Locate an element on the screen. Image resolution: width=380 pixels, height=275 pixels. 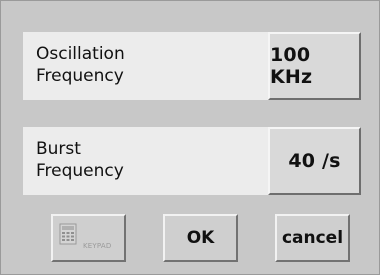
oscillation-frequency-button: 100 KHz is located at coordinates (314, 66).